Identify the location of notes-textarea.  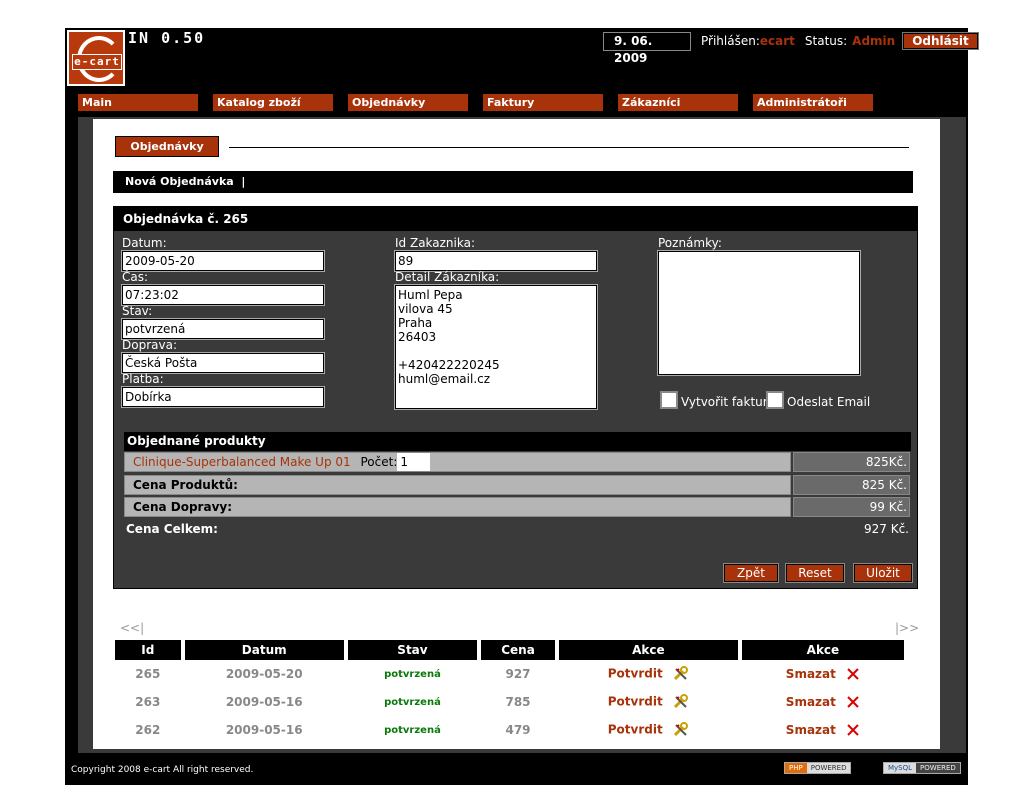
(759, 313).